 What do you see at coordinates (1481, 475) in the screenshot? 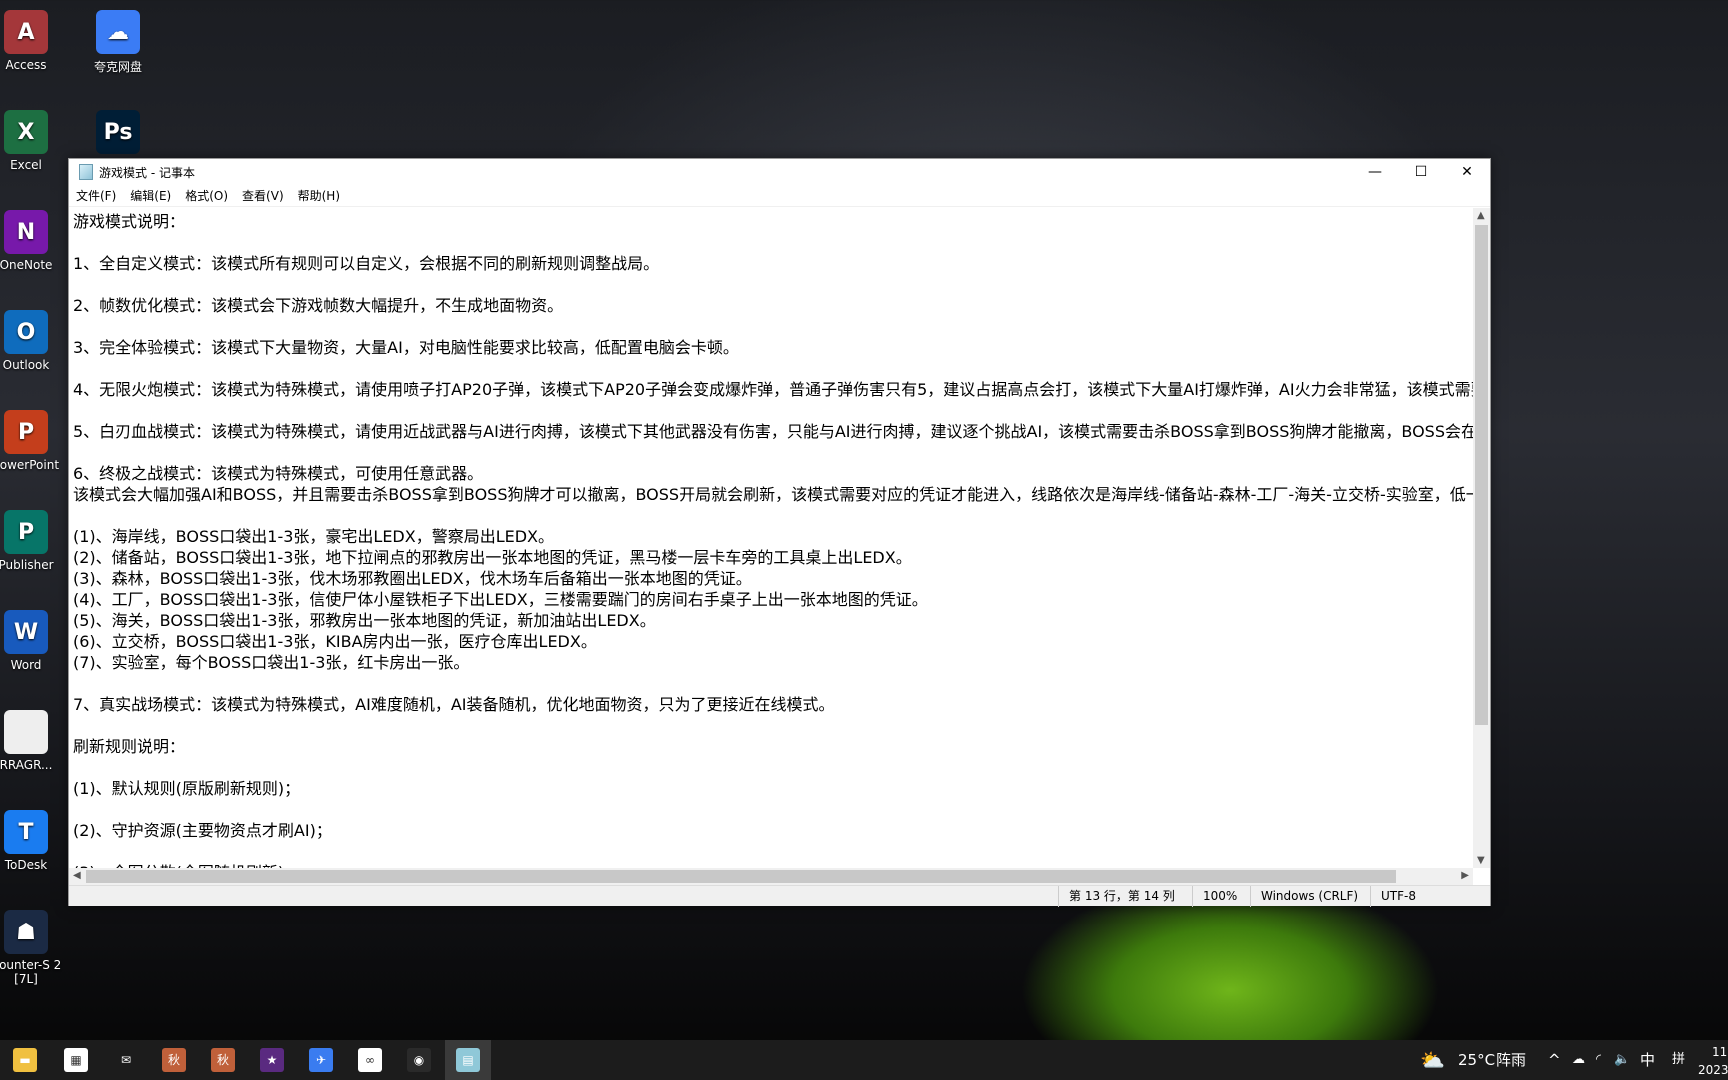
I see `vertical-scroll-thumb` at bounding box center [1481, 475].